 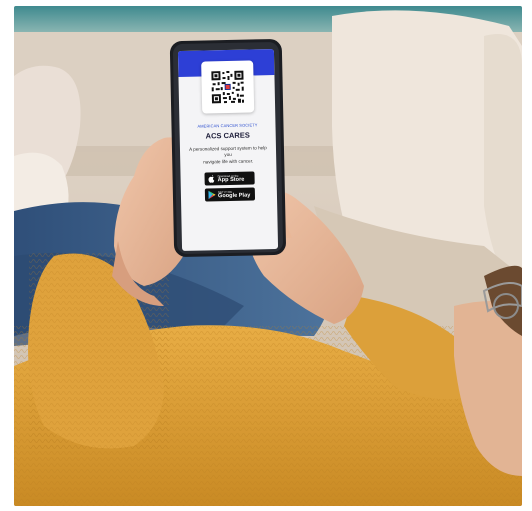 What do you see at coordinates (228, 161) in the screenshot?
I see `tagline-line-2: navigate life with cancer.` at bounding box center [228, 161].